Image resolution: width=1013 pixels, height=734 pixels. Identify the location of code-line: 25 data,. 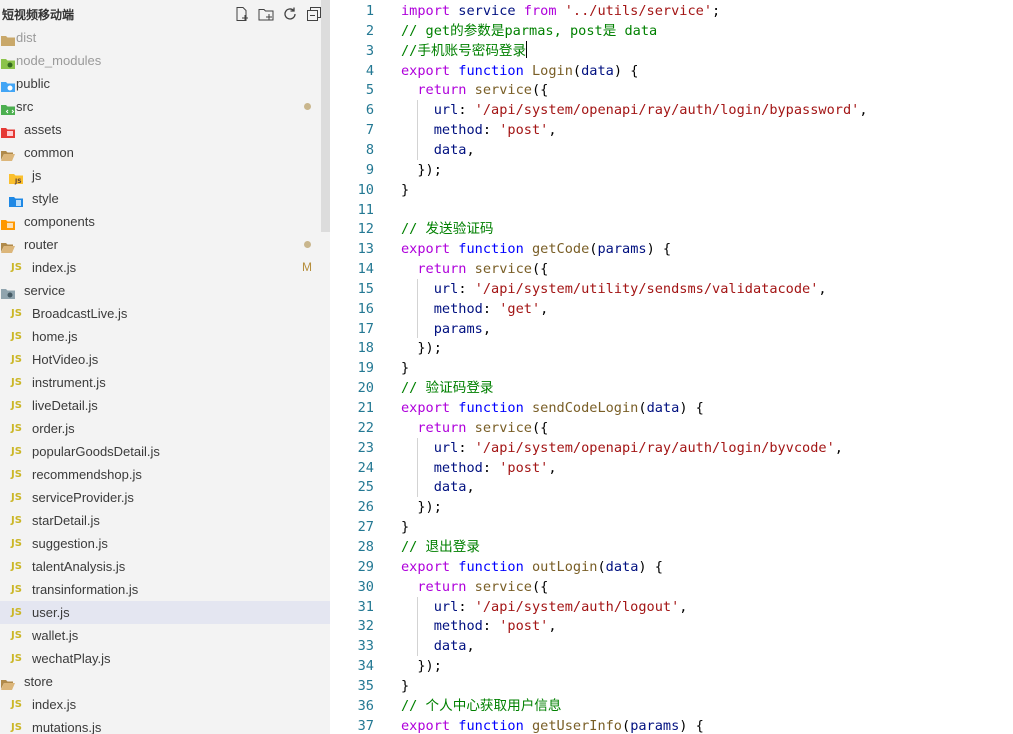
(671, 487).